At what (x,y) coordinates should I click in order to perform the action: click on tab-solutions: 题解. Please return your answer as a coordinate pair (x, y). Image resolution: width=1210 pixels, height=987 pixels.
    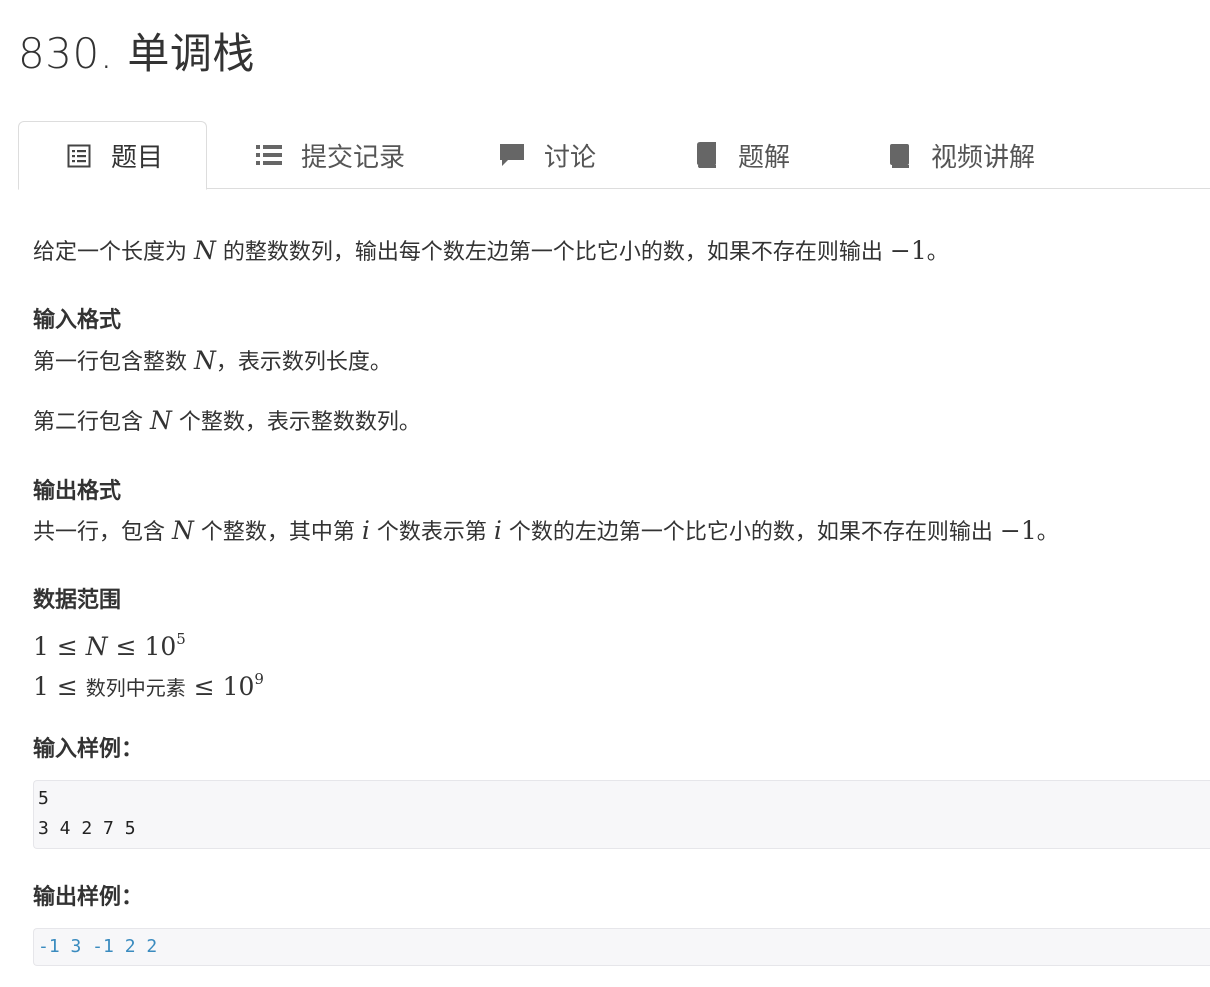
    Looking at the image, I should click on (741, 155).